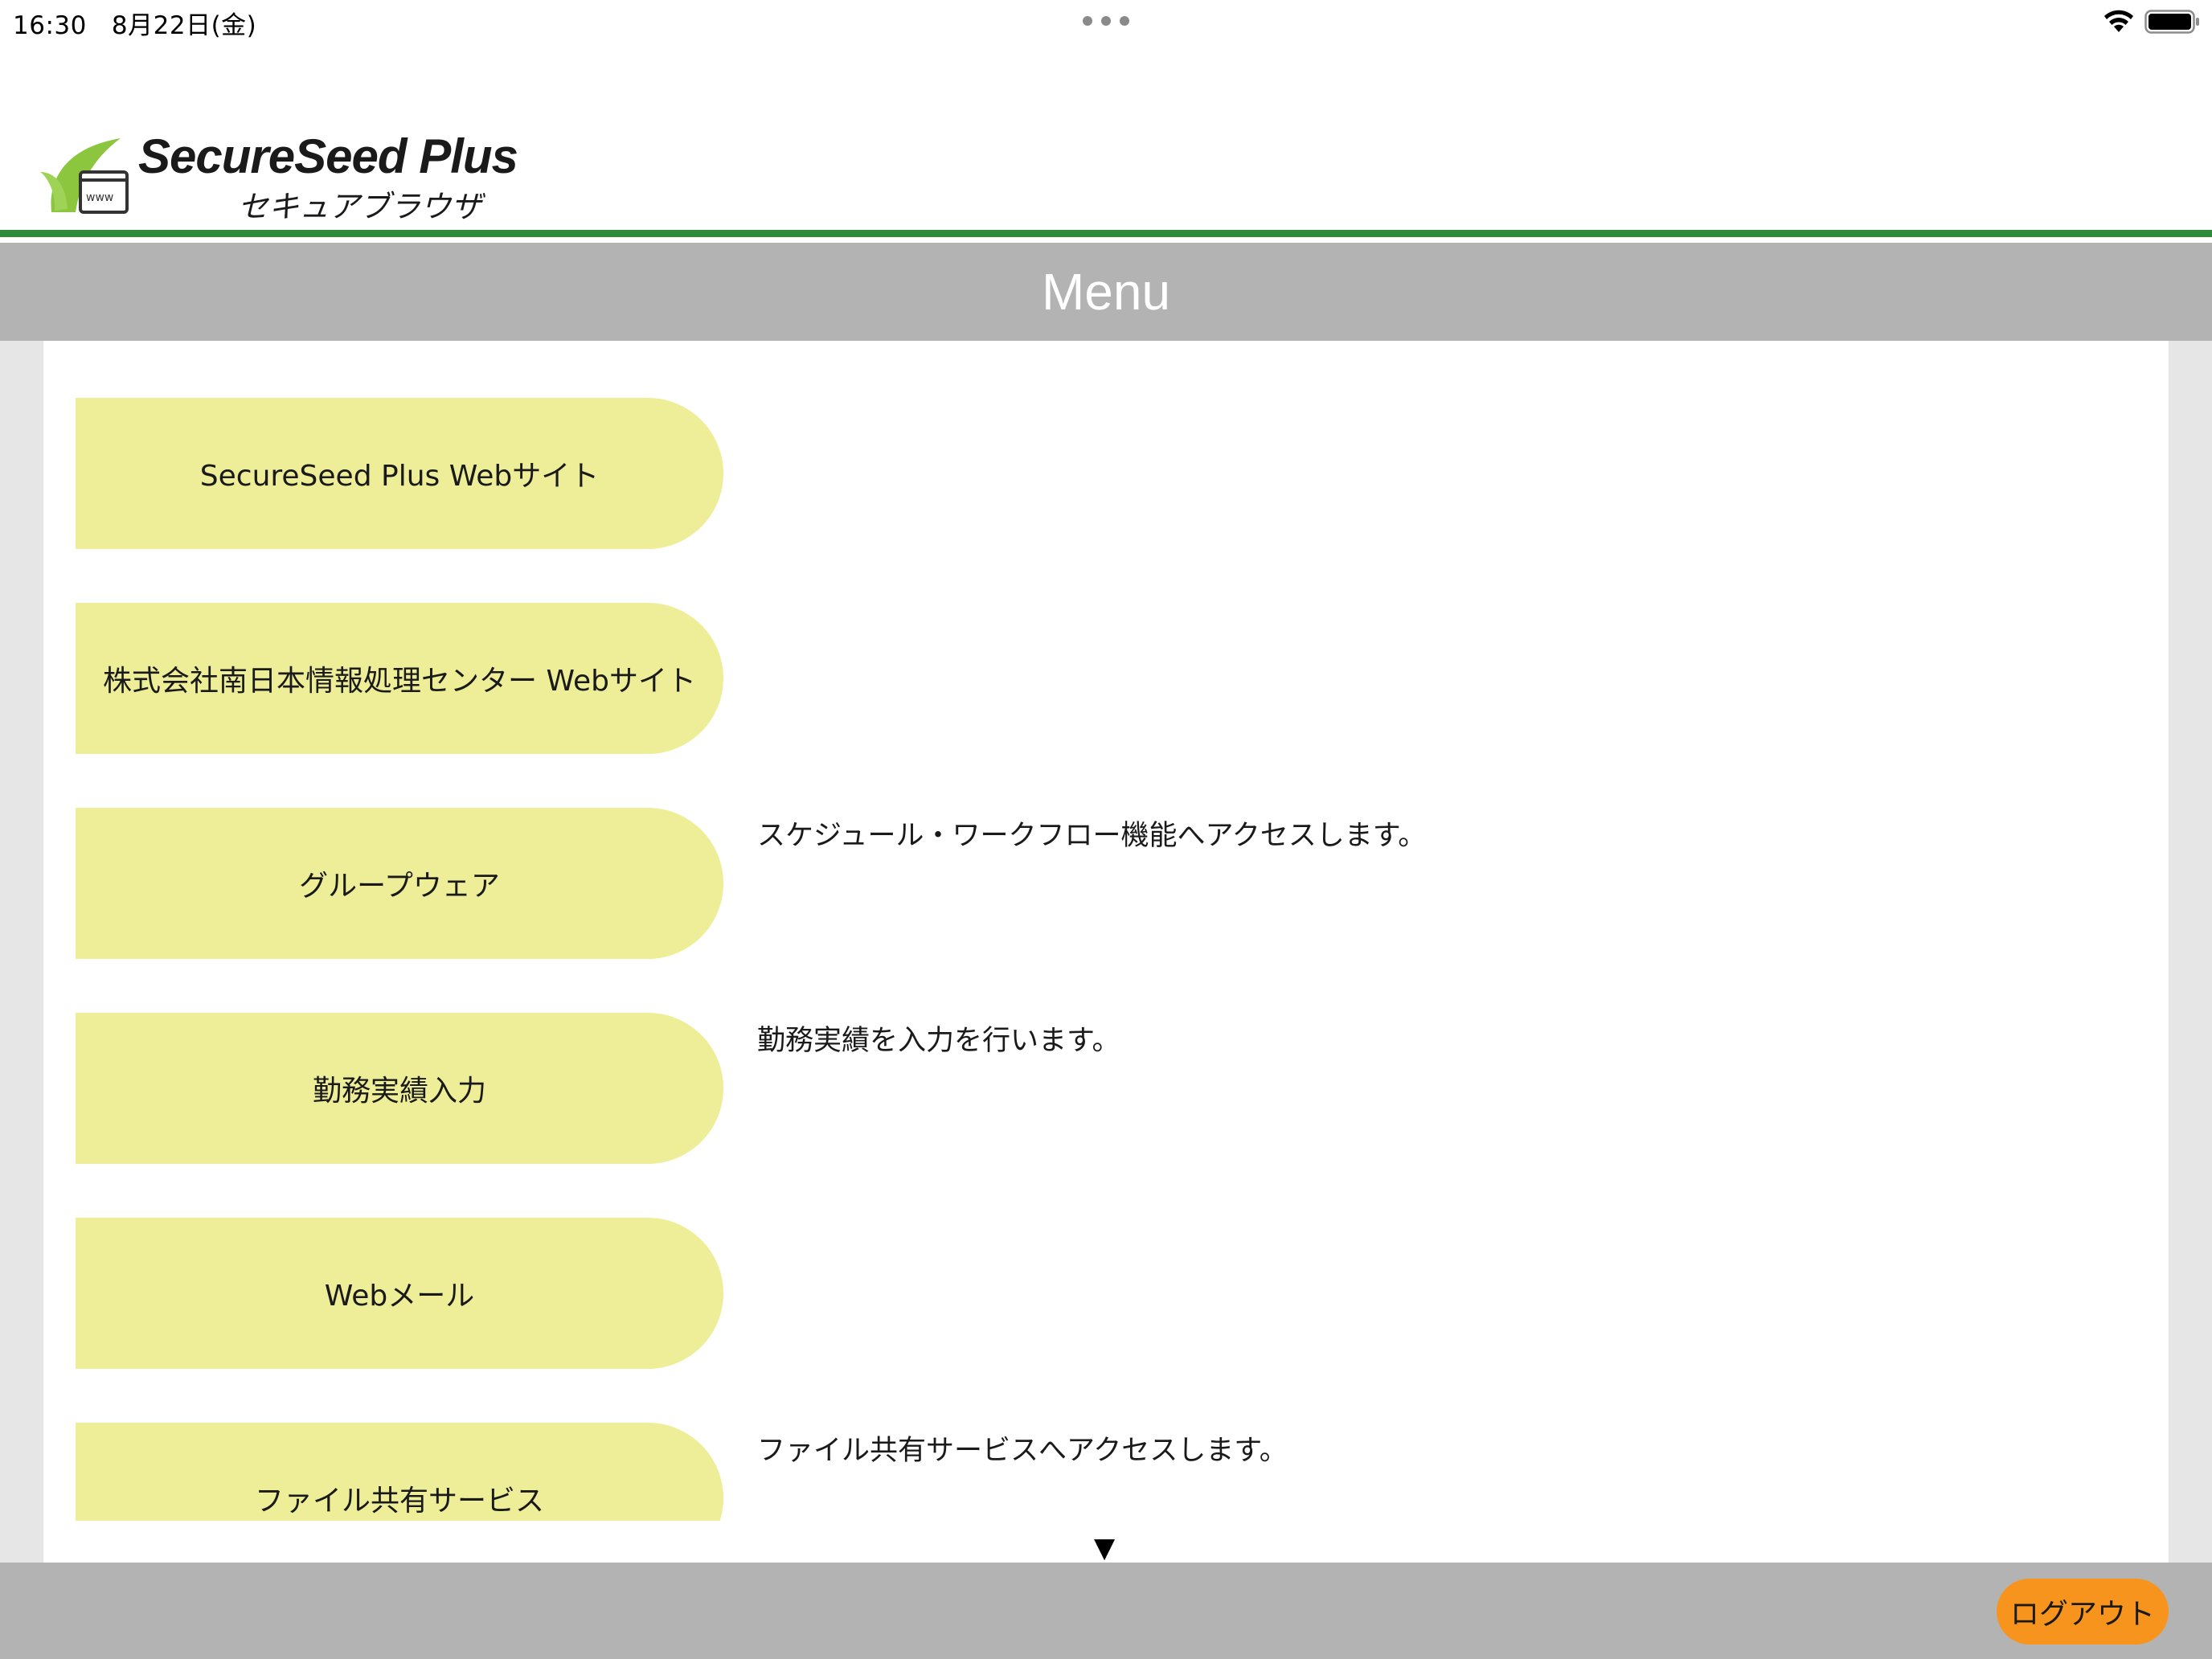 Image resolution: width=2212 pixels, height=1659 pixels. I want to click on menu-item-secureseed-website: SecureSeed Plus Webサイト, so click(399, 474).